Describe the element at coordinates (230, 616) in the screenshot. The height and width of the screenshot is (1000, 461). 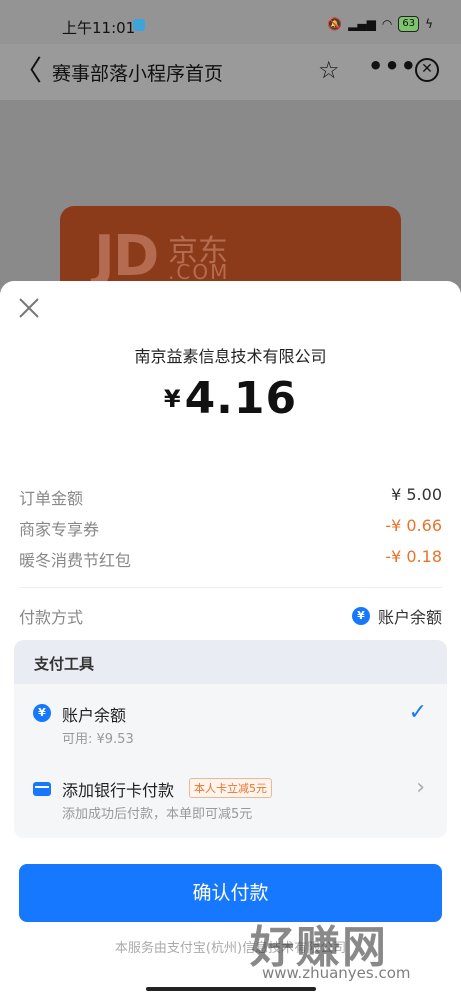
I see `payment-method-row: 付款方式 ¥ 账户余额` at that location.